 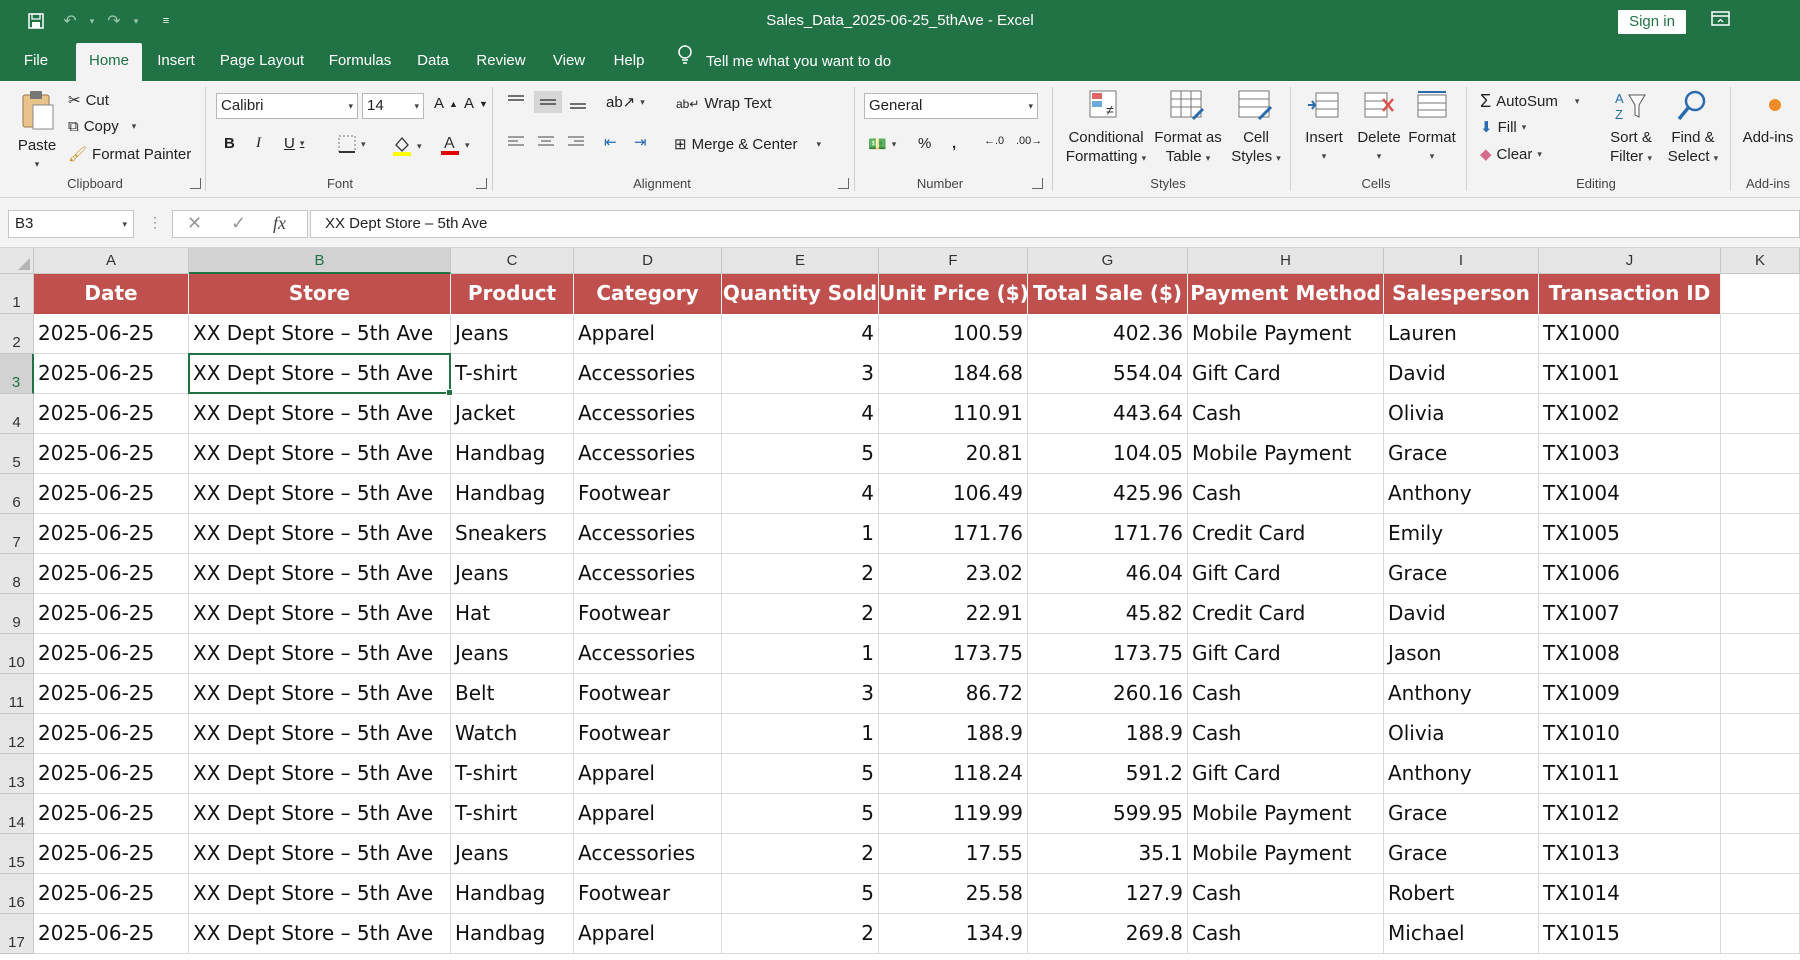 I want to click on align-left-icon, so click(x=516, y=142).